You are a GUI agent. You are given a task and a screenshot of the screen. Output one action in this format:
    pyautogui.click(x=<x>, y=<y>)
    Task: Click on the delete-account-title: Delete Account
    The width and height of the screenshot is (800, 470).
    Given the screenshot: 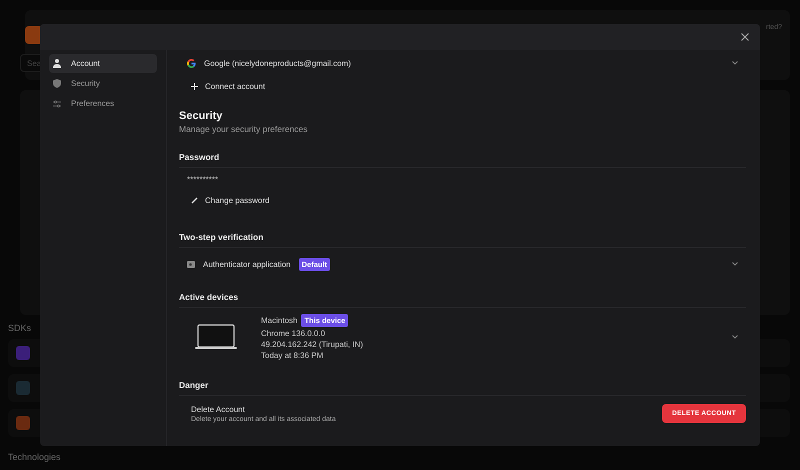 What is the action you would take?
    pyautogui.click(x=218, y=409)
    